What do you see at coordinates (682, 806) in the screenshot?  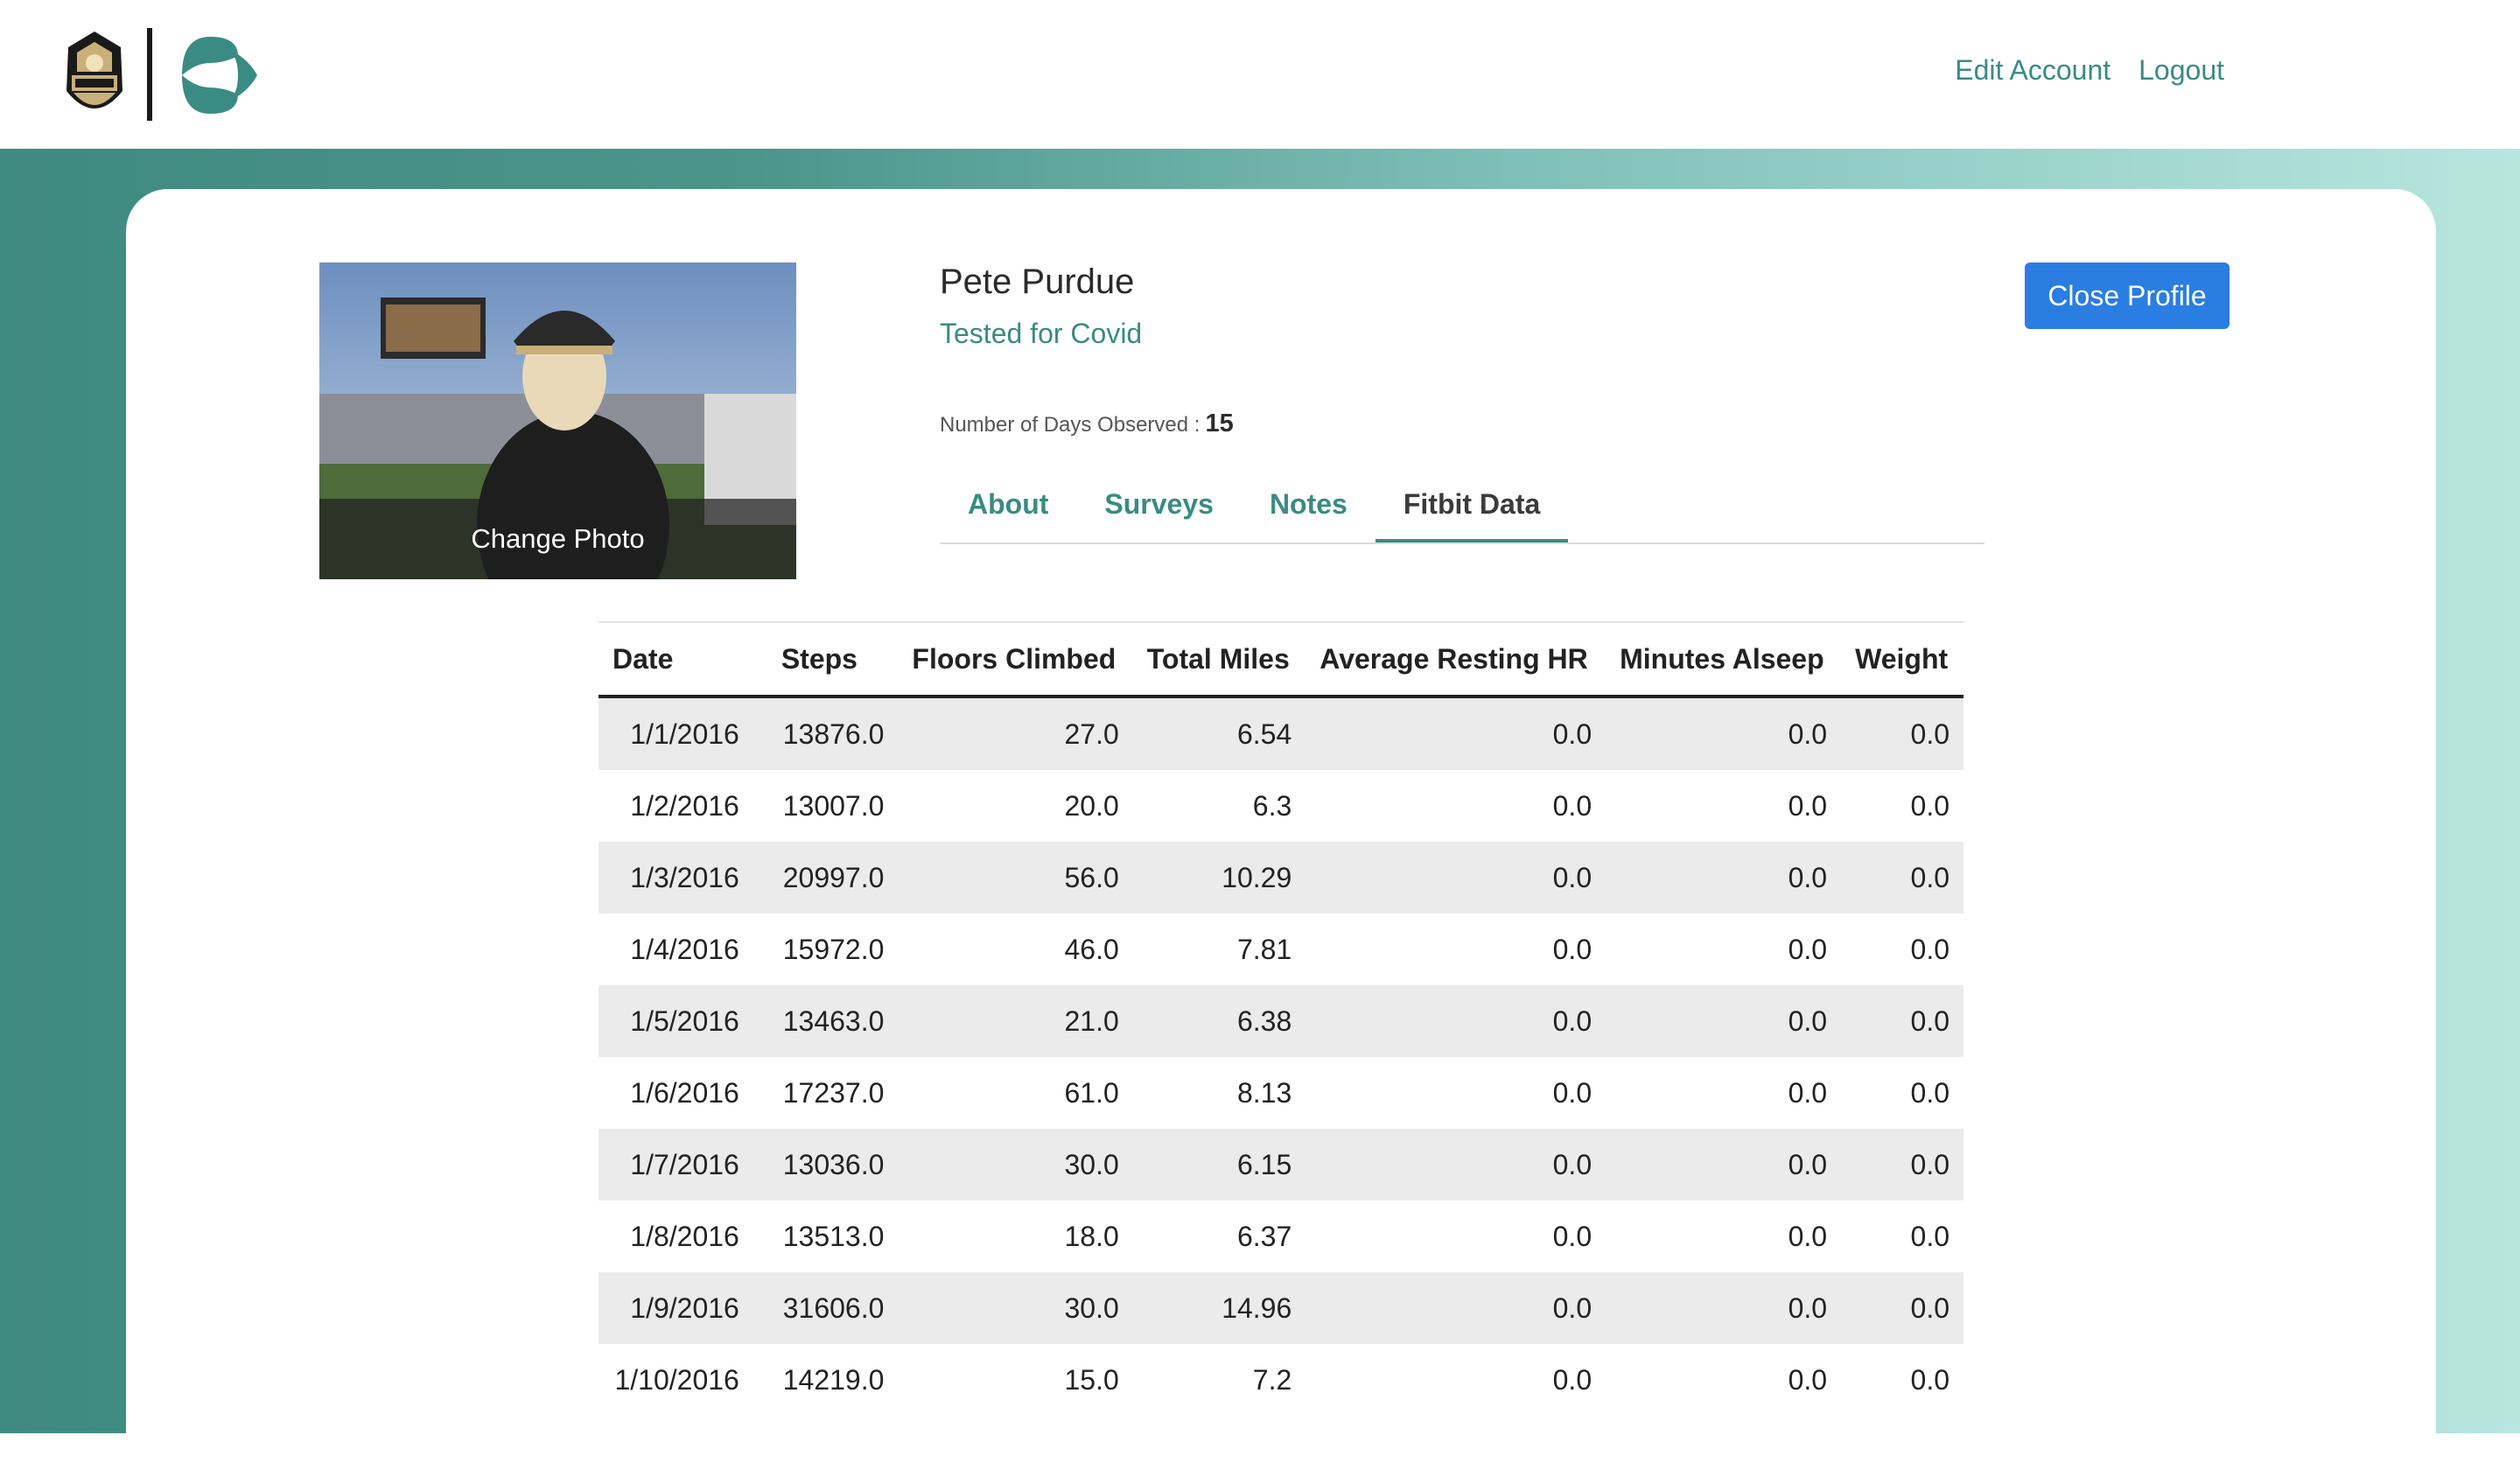 I see `table-cell: 1/2/2016` at bounding box center [682, 806].